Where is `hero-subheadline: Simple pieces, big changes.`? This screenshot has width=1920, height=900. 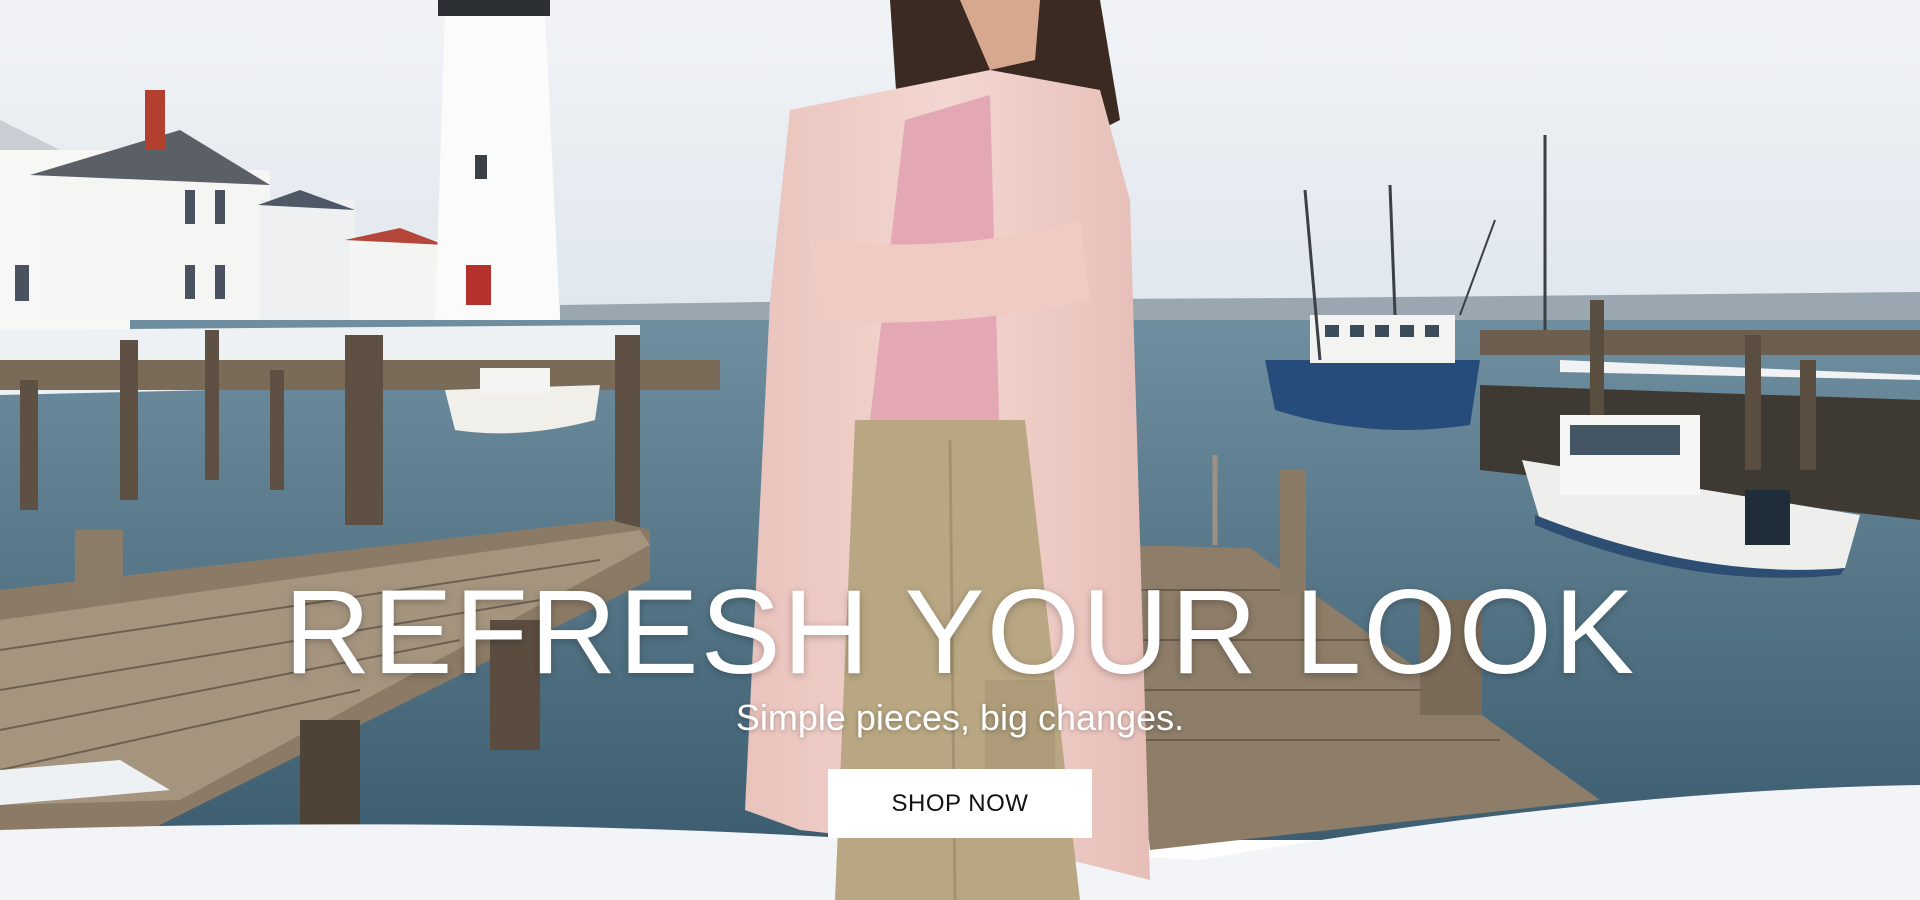
hero-subheadline: Simple pieces, big changes. is located at coordinates (960, 717).